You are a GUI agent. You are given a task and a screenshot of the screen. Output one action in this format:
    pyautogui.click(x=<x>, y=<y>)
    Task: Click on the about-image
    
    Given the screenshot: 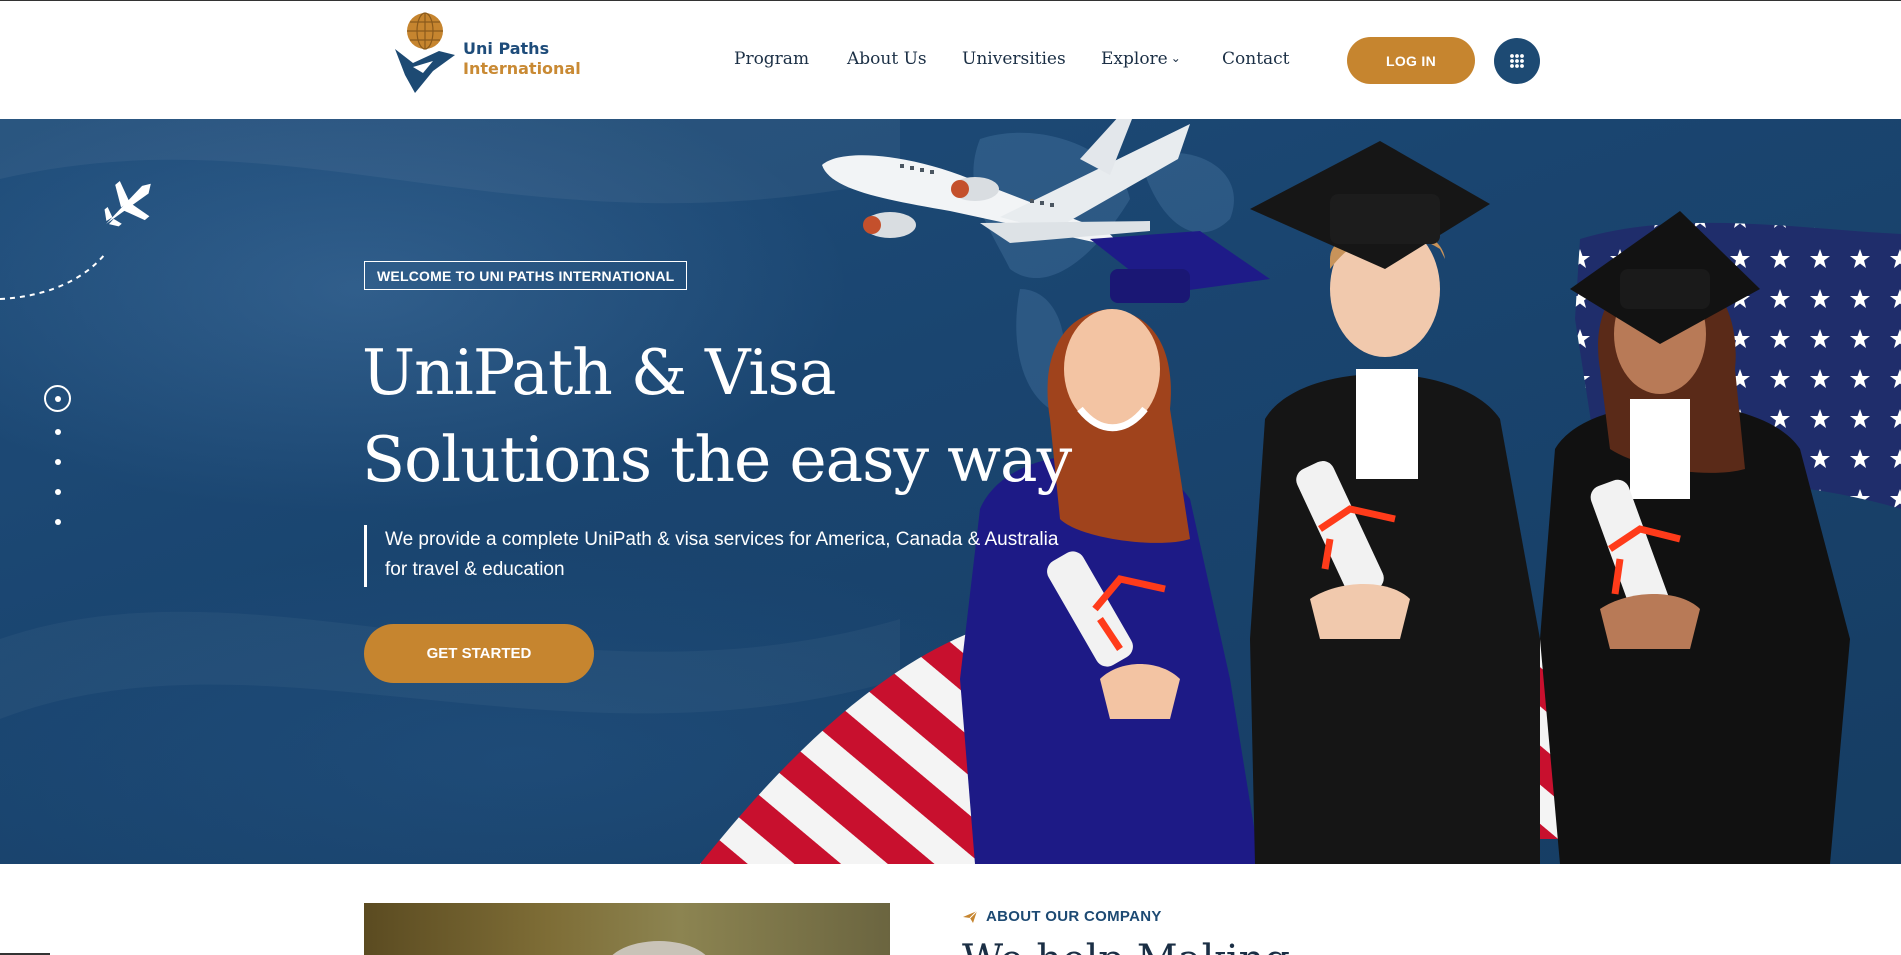 What is the action you would take?
    pyautogui.click(x=627, y=929)
    